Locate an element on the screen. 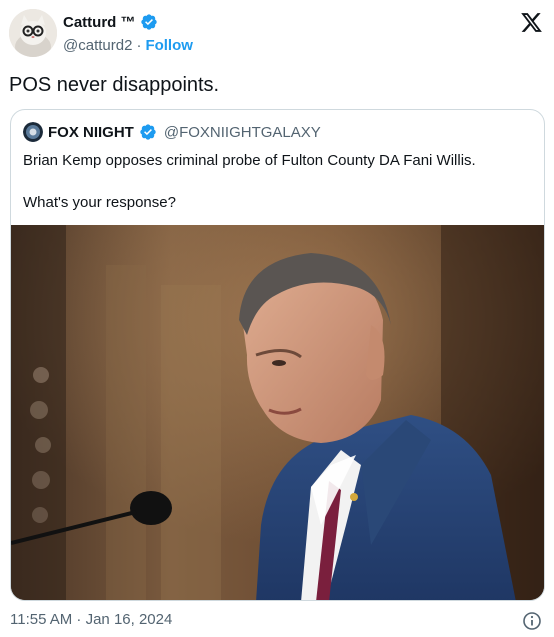  follow-button: Follow is located at coordinates (169, 45).